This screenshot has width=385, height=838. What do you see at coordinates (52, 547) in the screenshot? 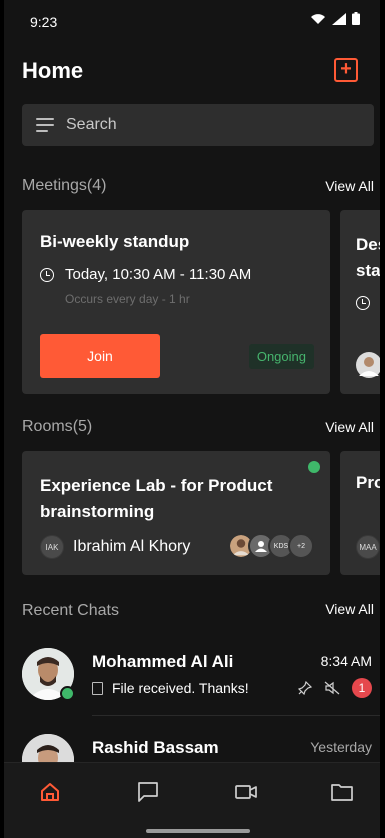
I see `avatar: IAK` at bounding box center [52, 547].